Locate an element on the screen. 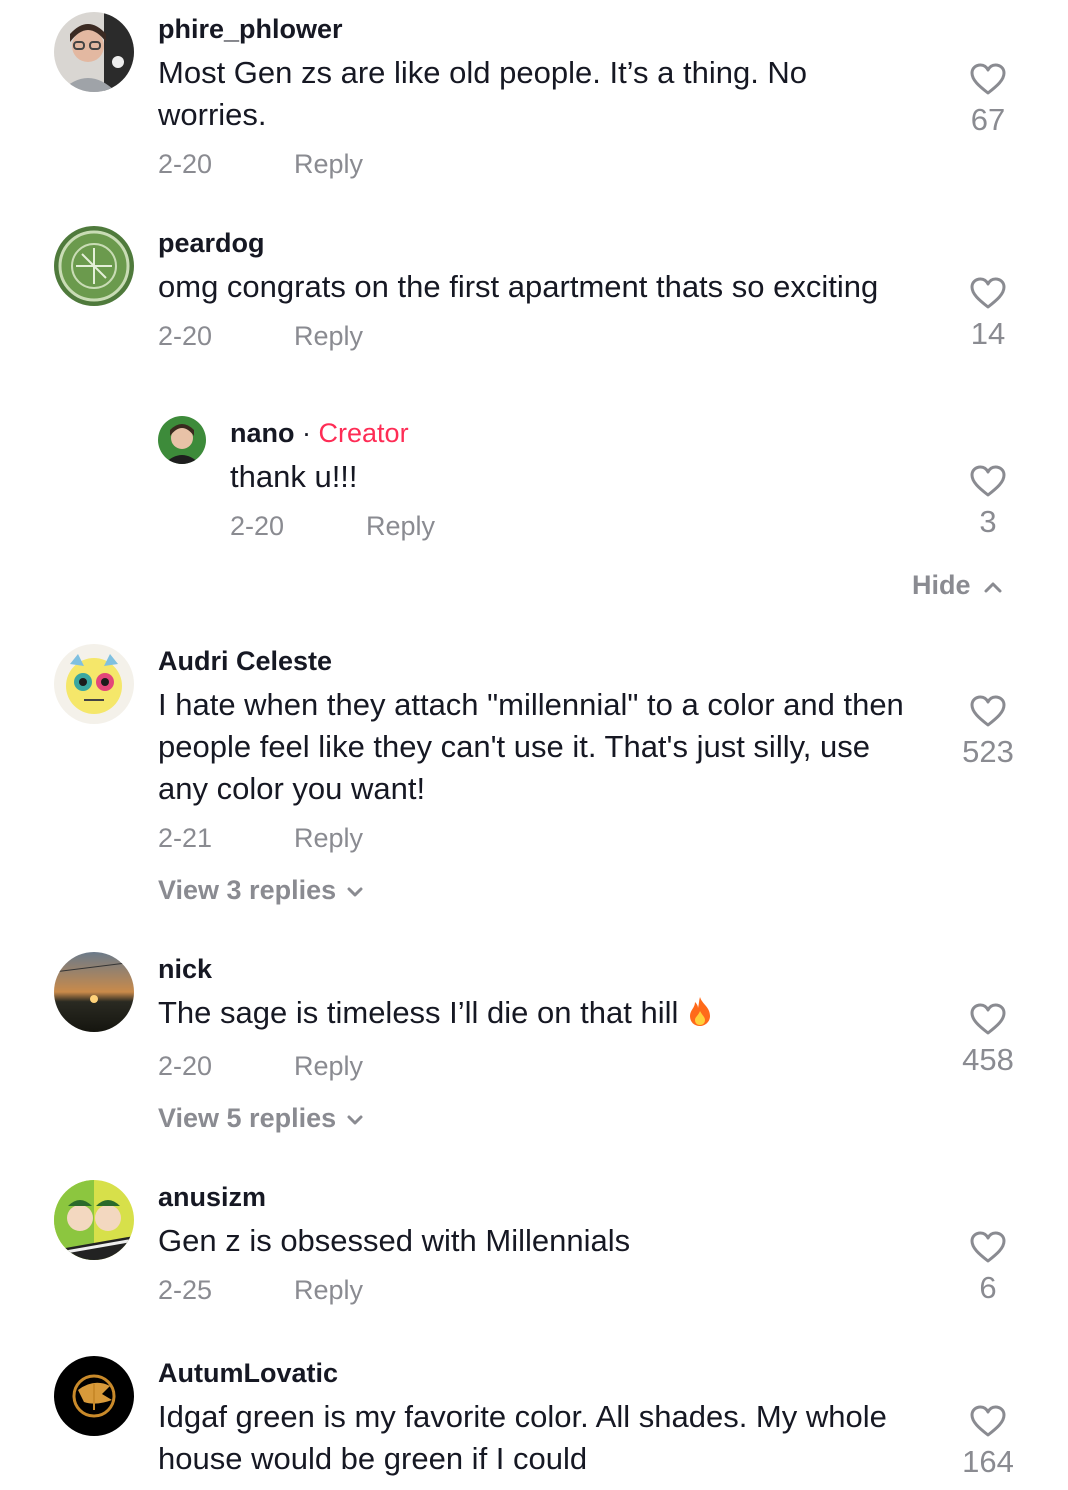 The image size is (1068, 1490). hide-replies-button: Hide is located at coordinates (957, 585).